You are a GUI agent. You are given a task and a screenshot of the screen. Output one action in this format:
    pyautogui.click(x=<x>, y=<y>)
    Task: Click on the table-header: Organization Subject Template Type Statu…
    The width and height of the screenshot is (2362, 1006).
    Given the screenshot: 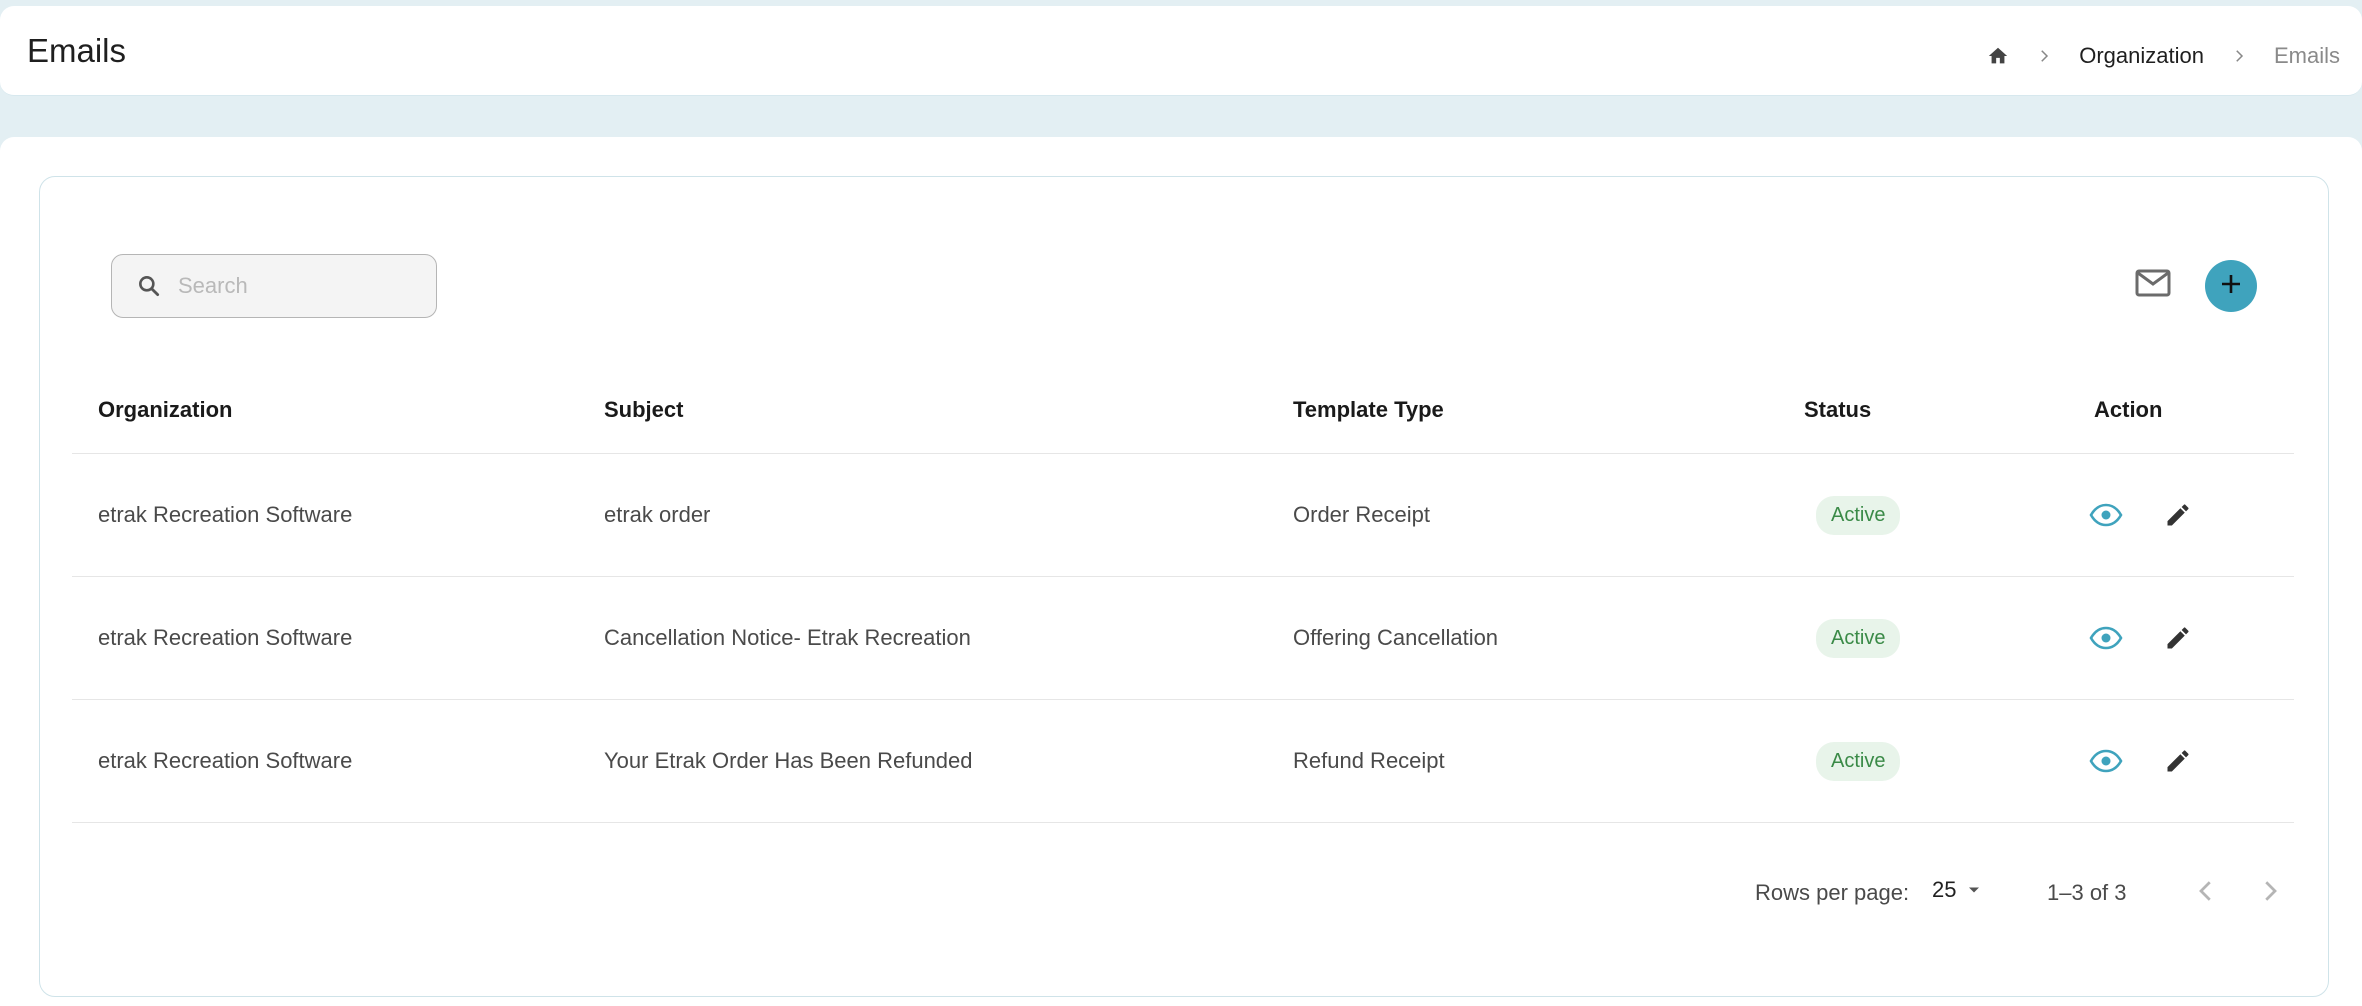 What is the action you would take?
    pyautogui.click(x=1183, y=410)
    